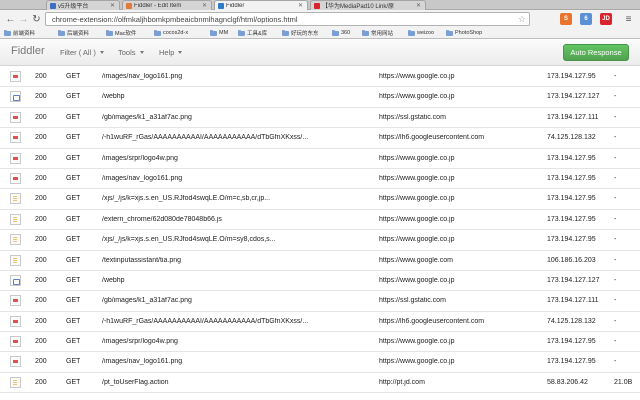 This screenshot has width=640, height=400. Describe the element at coordinates (368, 5) in the screenshot. I see `tab-huawei-mediapad: 【华为MediaPad10 Link/原 ✕` at that location.